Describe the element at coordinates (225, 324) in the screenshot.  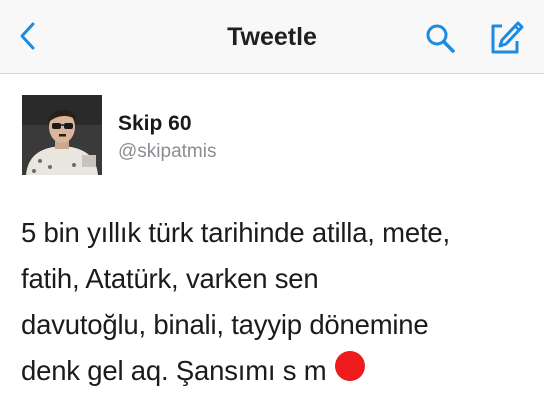
I see `tweet-text-line-3: davutoğlu, binali, tayyip dönemine` at that location.